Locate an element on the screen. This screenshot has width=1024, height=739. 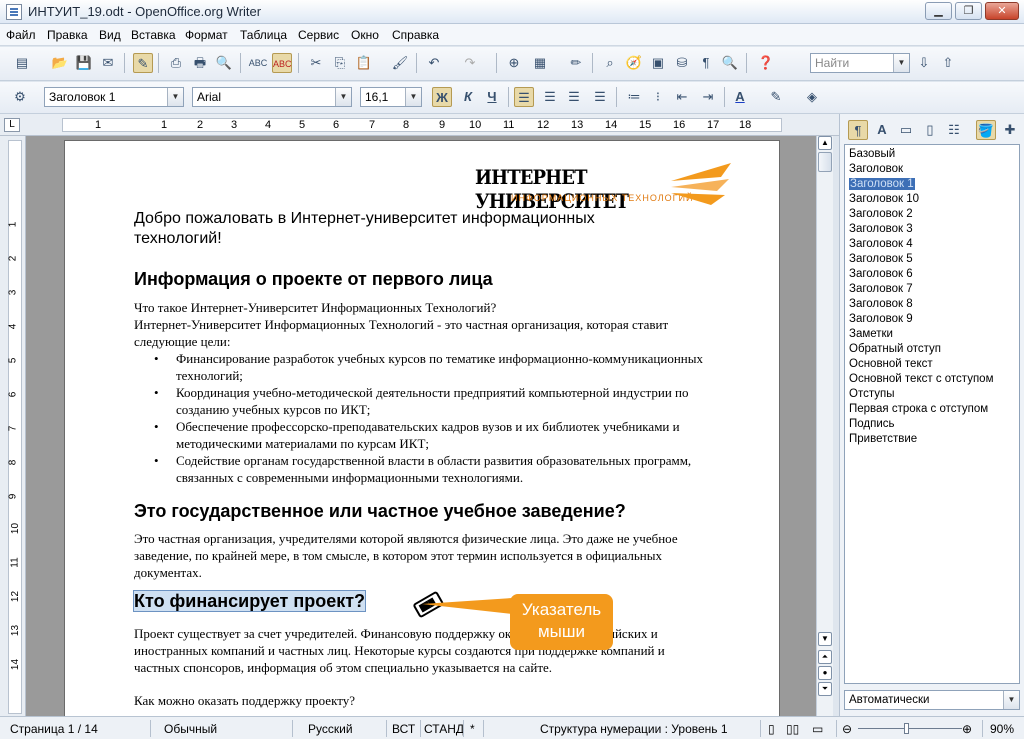
new-document-icon: ▤ is located at coordinates (22, 63).